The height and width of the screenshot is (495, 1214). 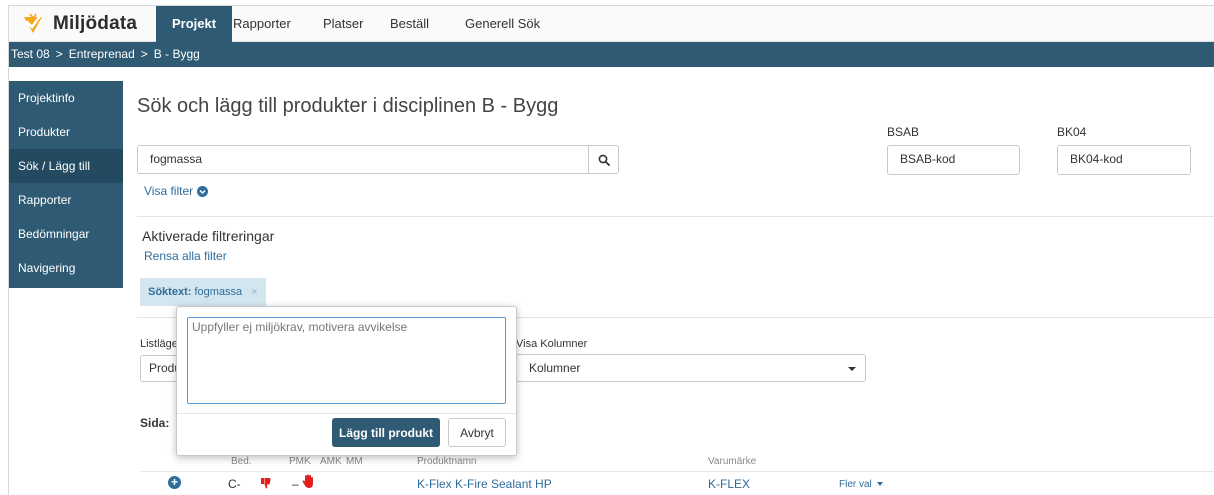 What do you see at coordinates (159, 344) in the screenshot?
I see `list-mode-label: Listläge` at bounding box center [159, 344].